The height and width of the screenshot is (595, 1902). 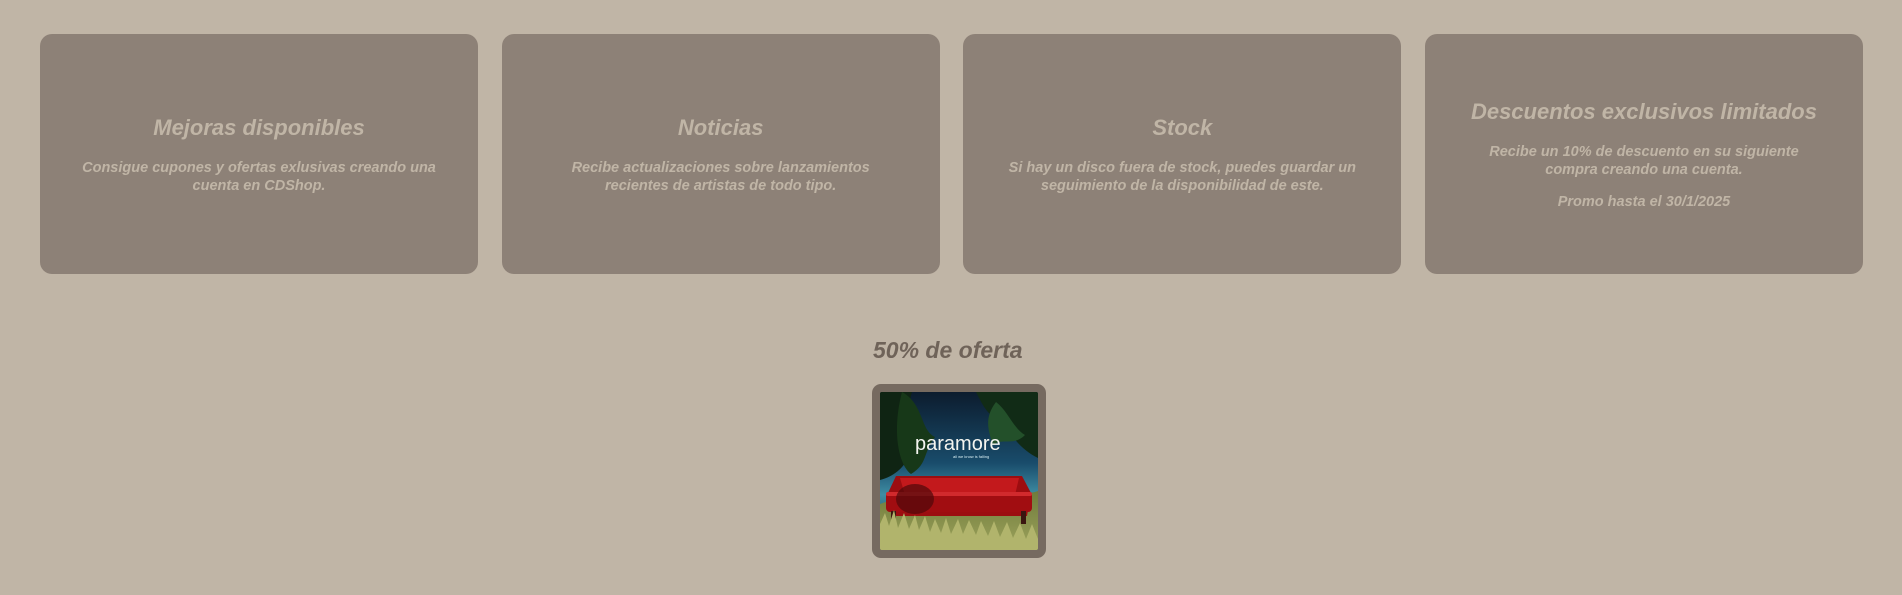 What do you see at coordinates (971, 456) in the screenshot?
I see `svg-text: all we know is falling` at bounding box center [971, 456].